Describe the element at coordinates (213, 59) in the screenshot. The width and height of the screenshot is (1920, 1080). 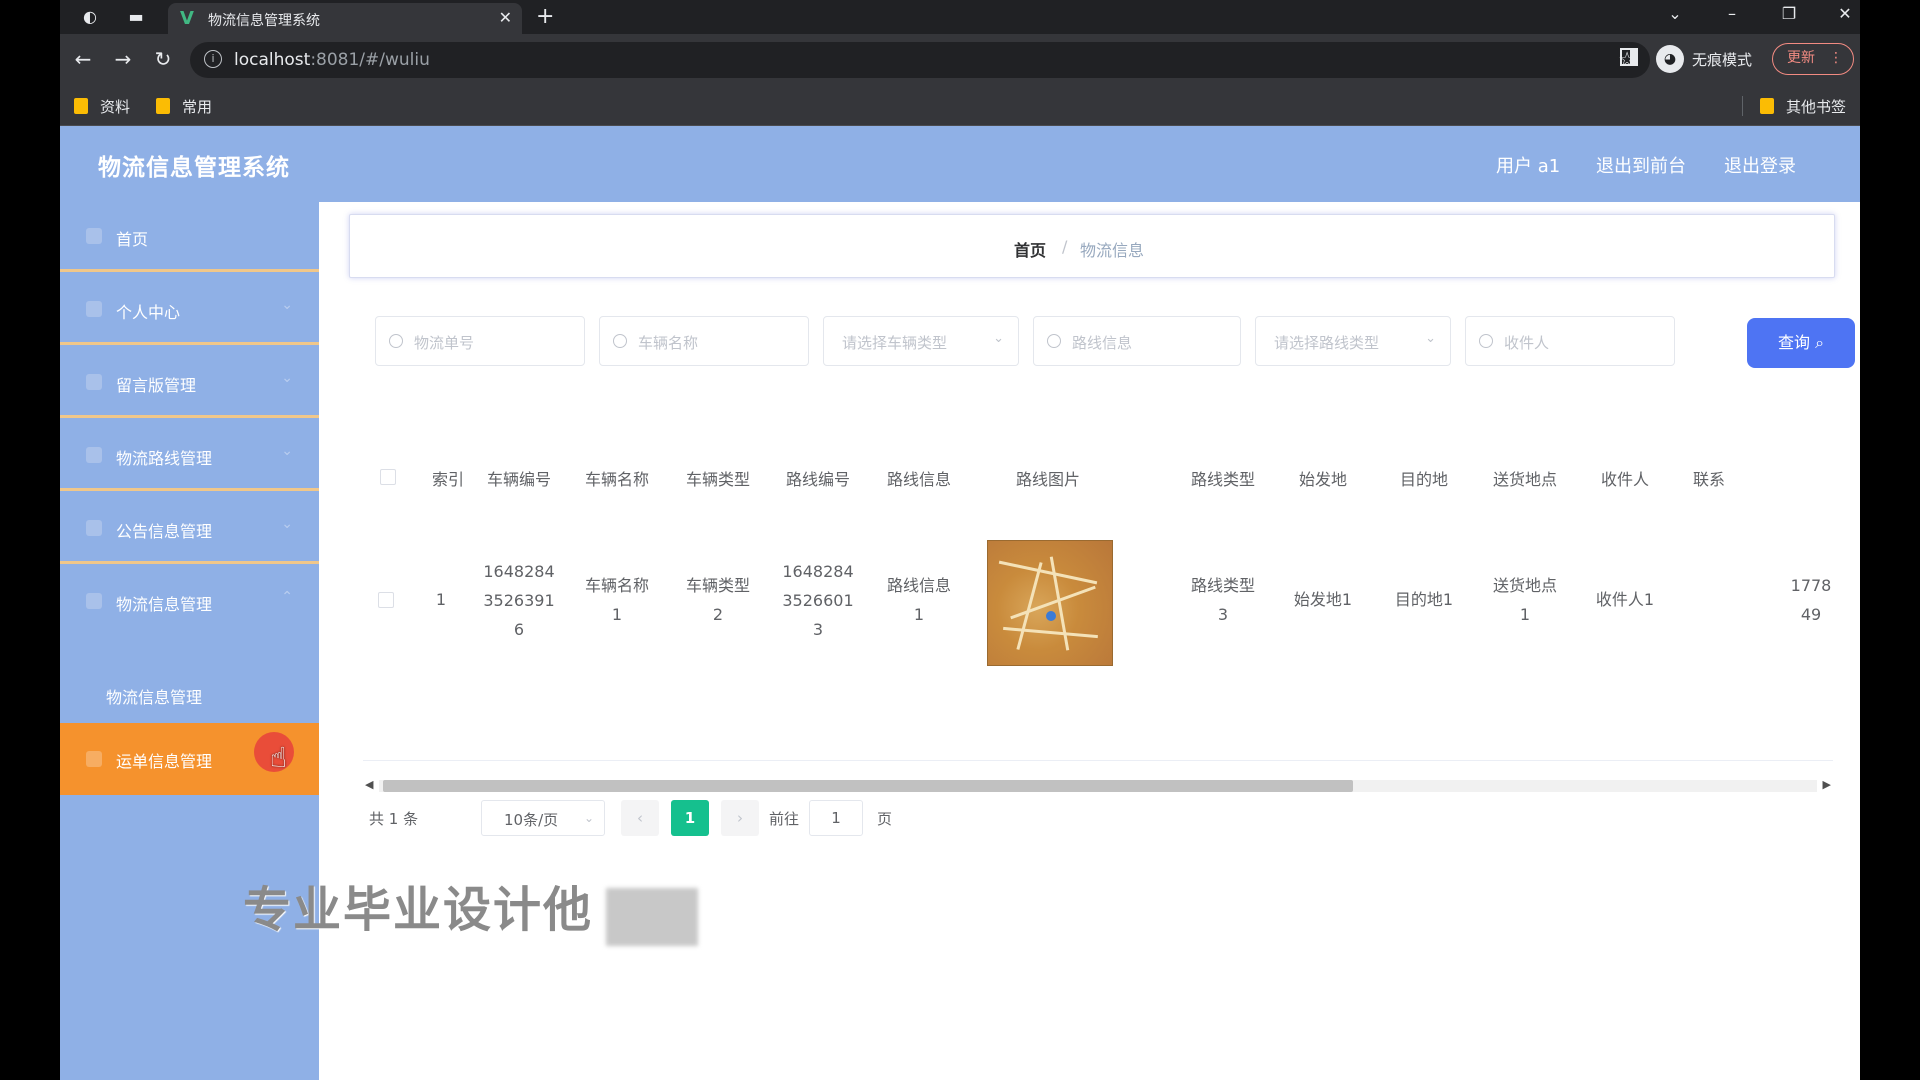
I see `info-icon: i` at that location.